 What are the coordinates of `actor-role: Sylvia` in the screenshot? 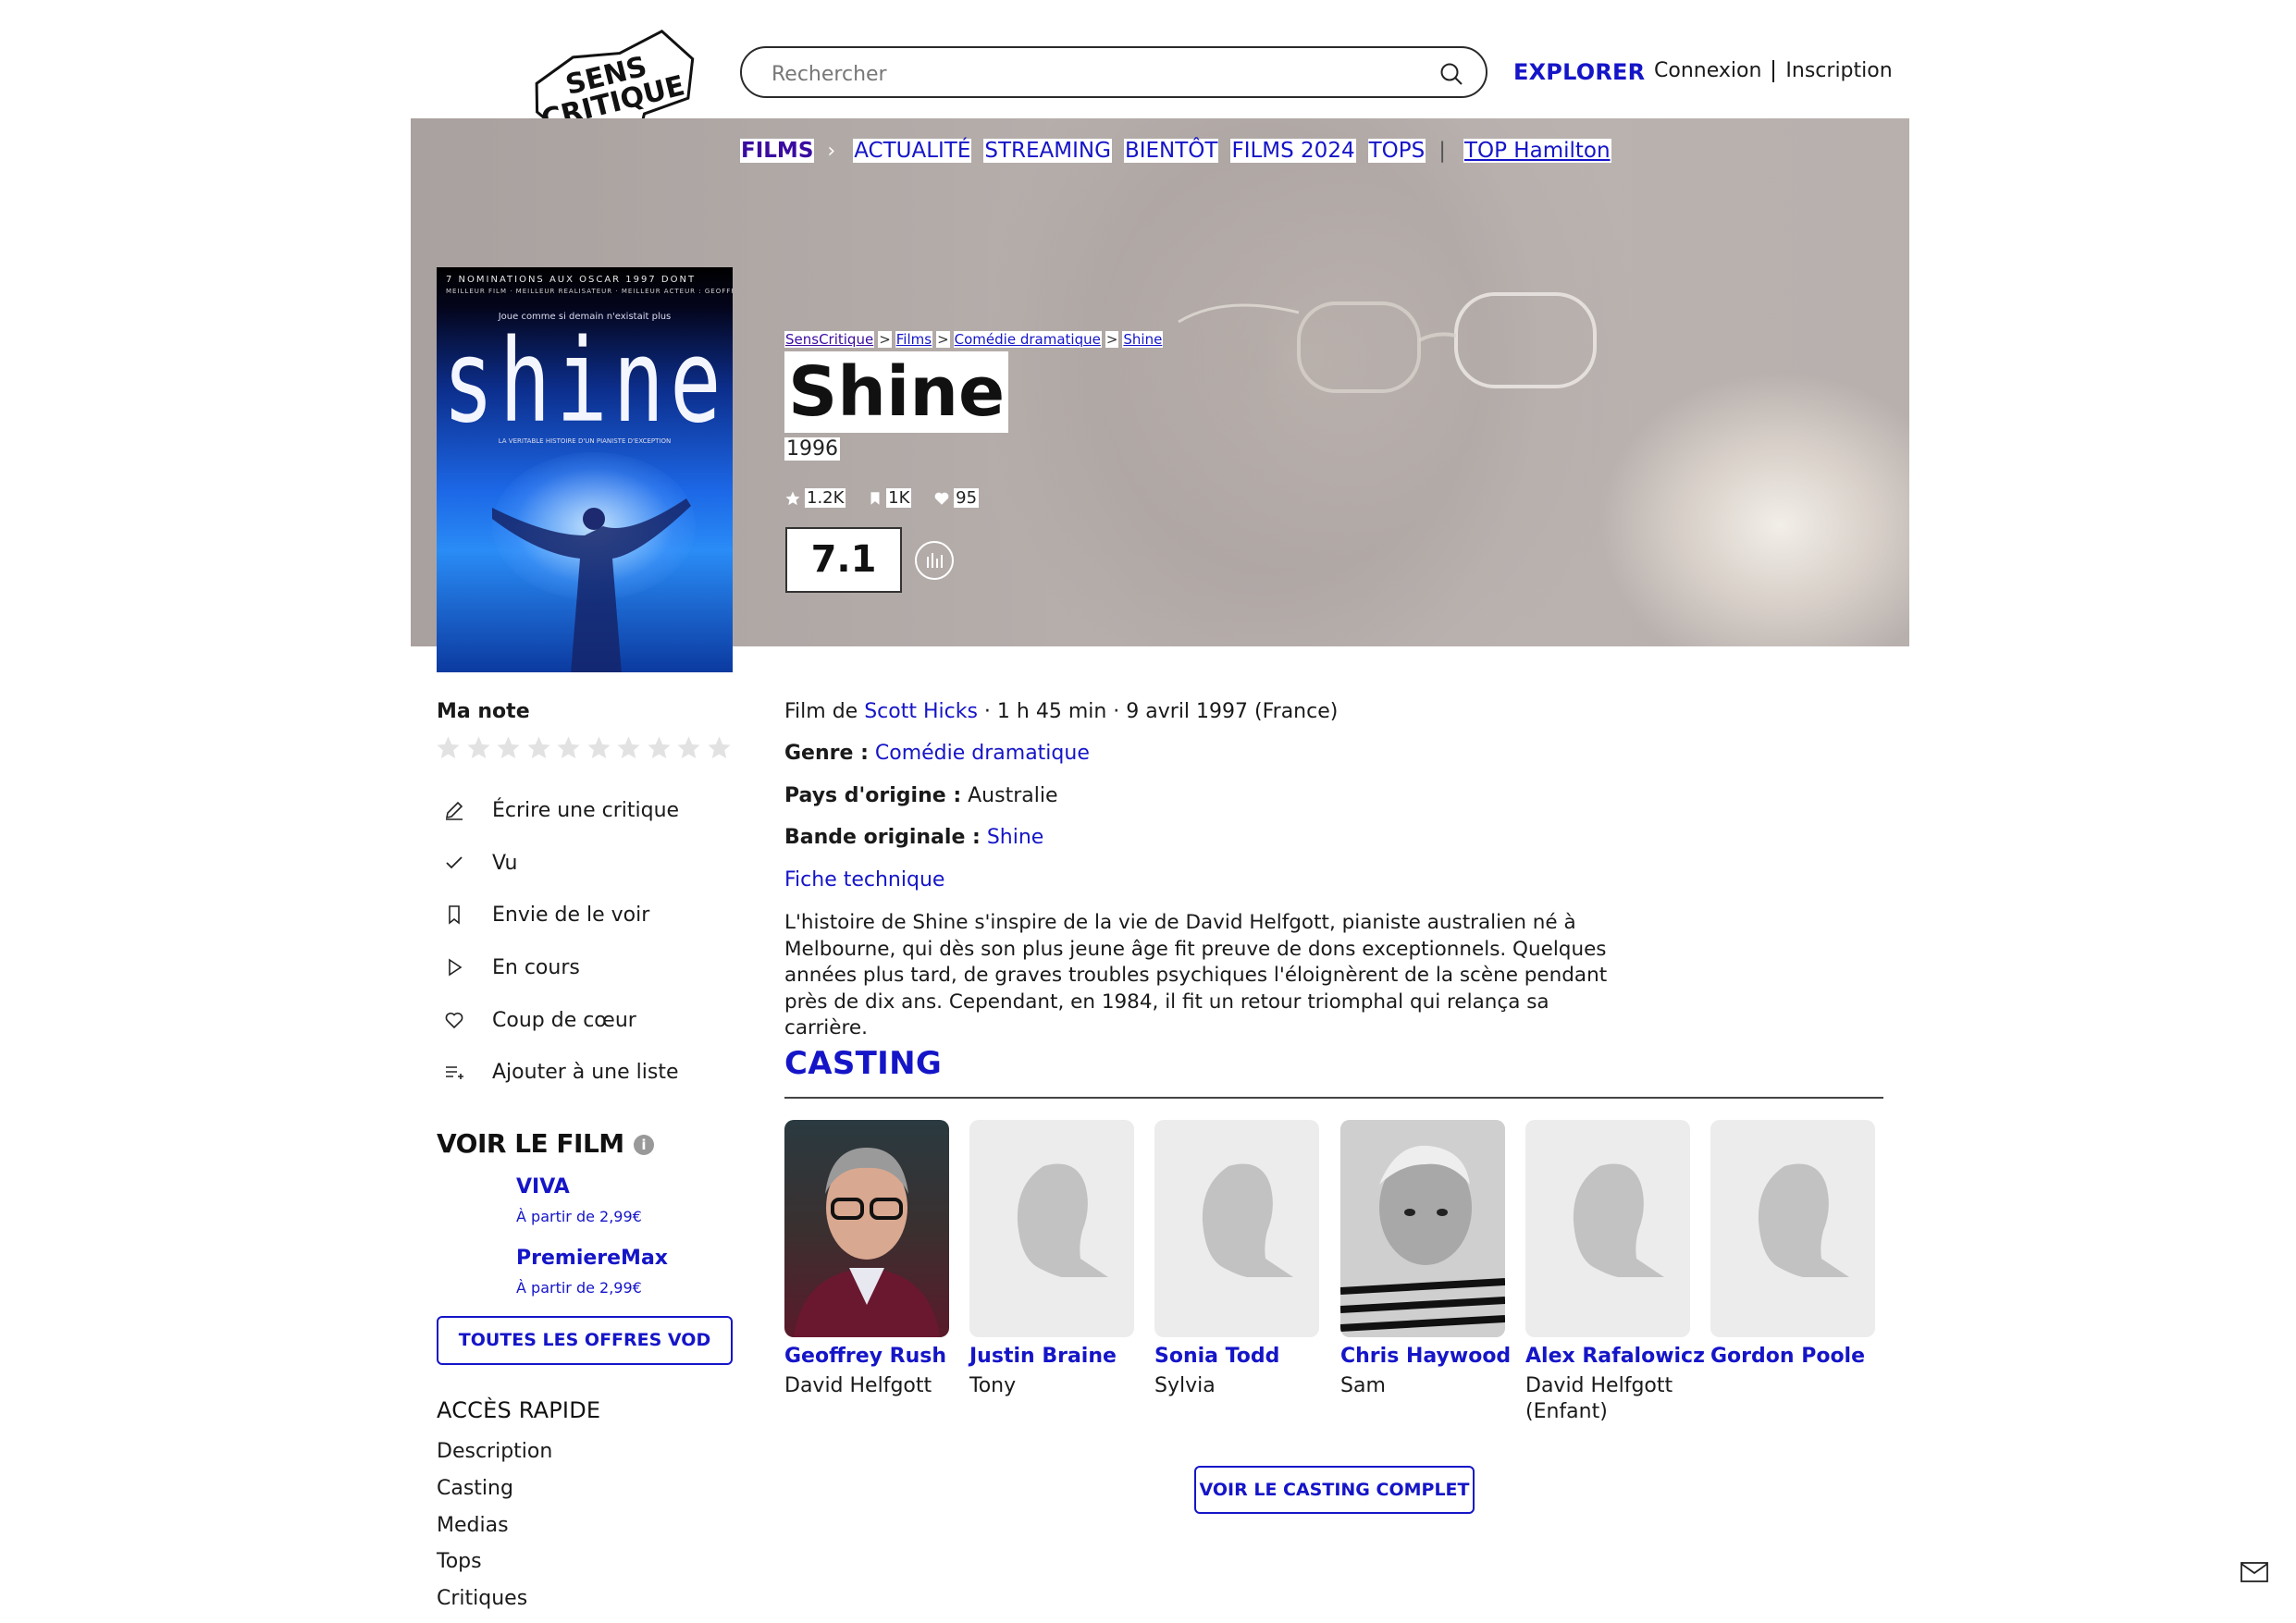 It's located at (1185, 1385).